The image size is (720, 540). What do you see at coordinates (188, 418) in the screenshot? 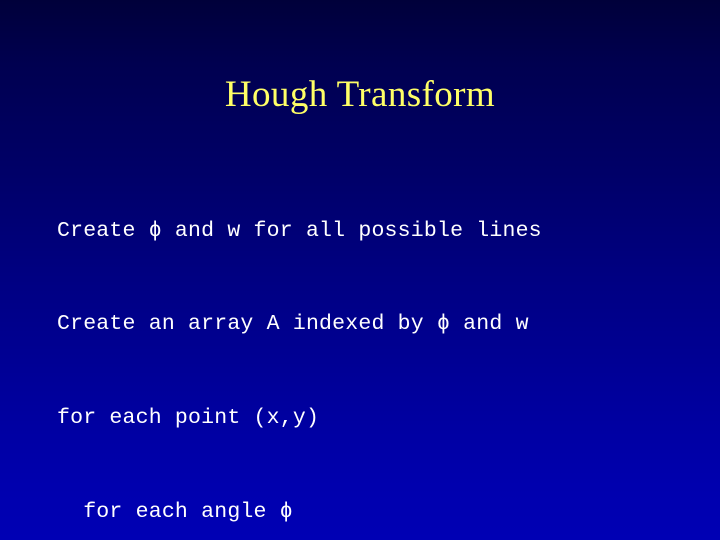
I see `code-line: for each point (x,y)` at bounding box center [188, 418].